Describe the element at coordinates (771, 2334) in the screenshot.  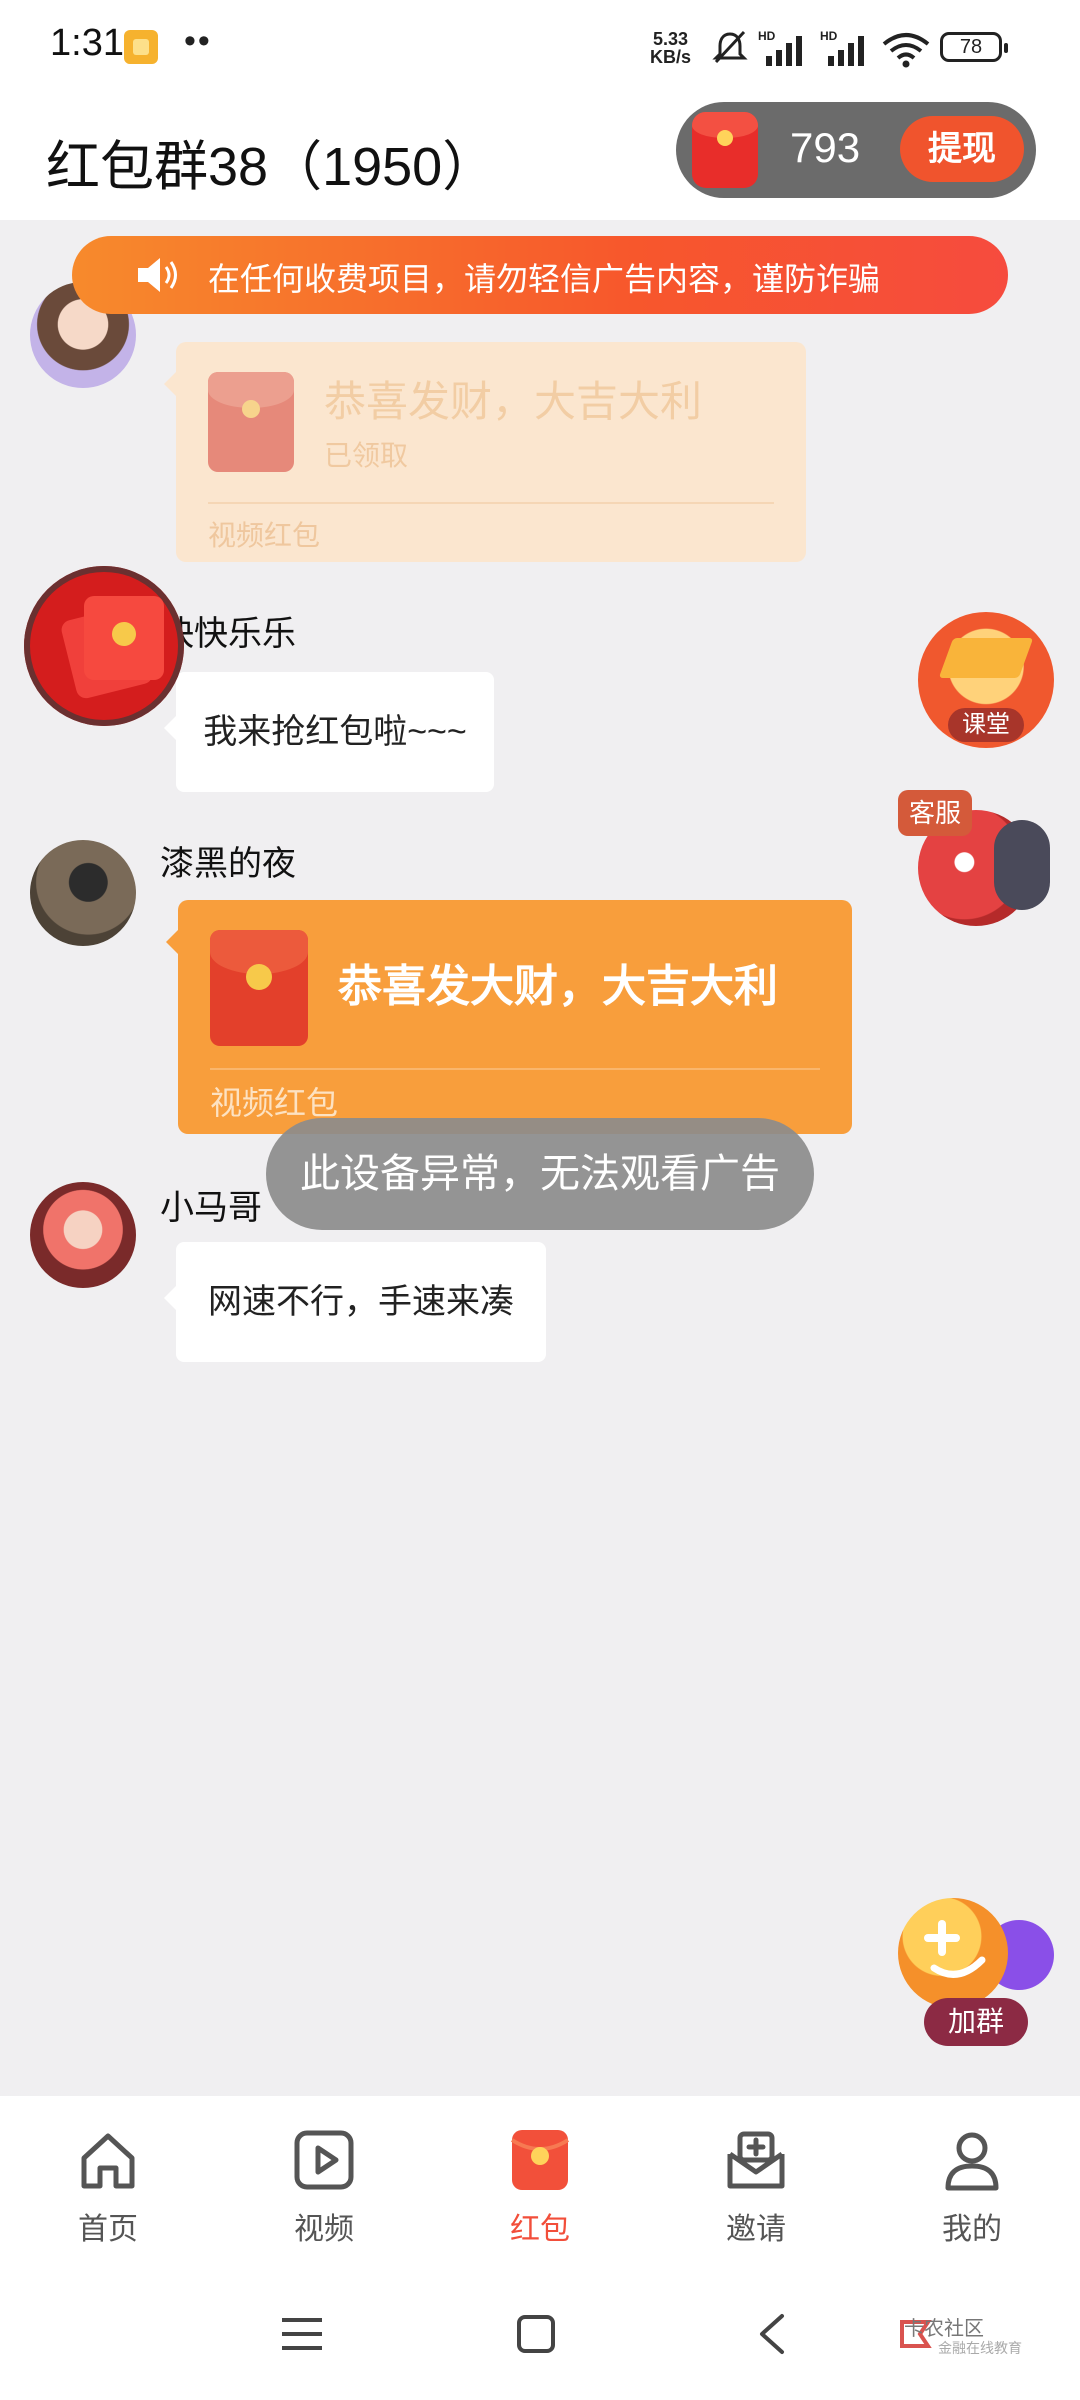
I see `back-icon` at that location.